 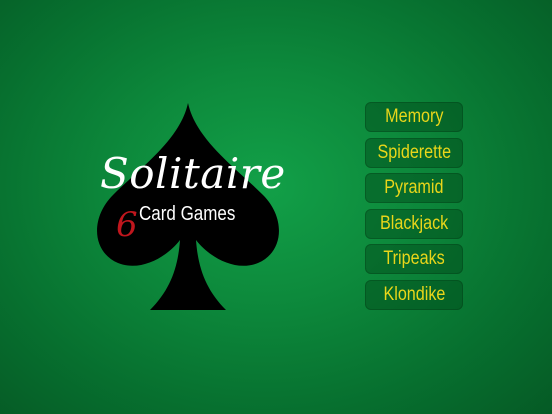 I want to click on klondike-button-label: Klondike, so click(x=414, y=294).